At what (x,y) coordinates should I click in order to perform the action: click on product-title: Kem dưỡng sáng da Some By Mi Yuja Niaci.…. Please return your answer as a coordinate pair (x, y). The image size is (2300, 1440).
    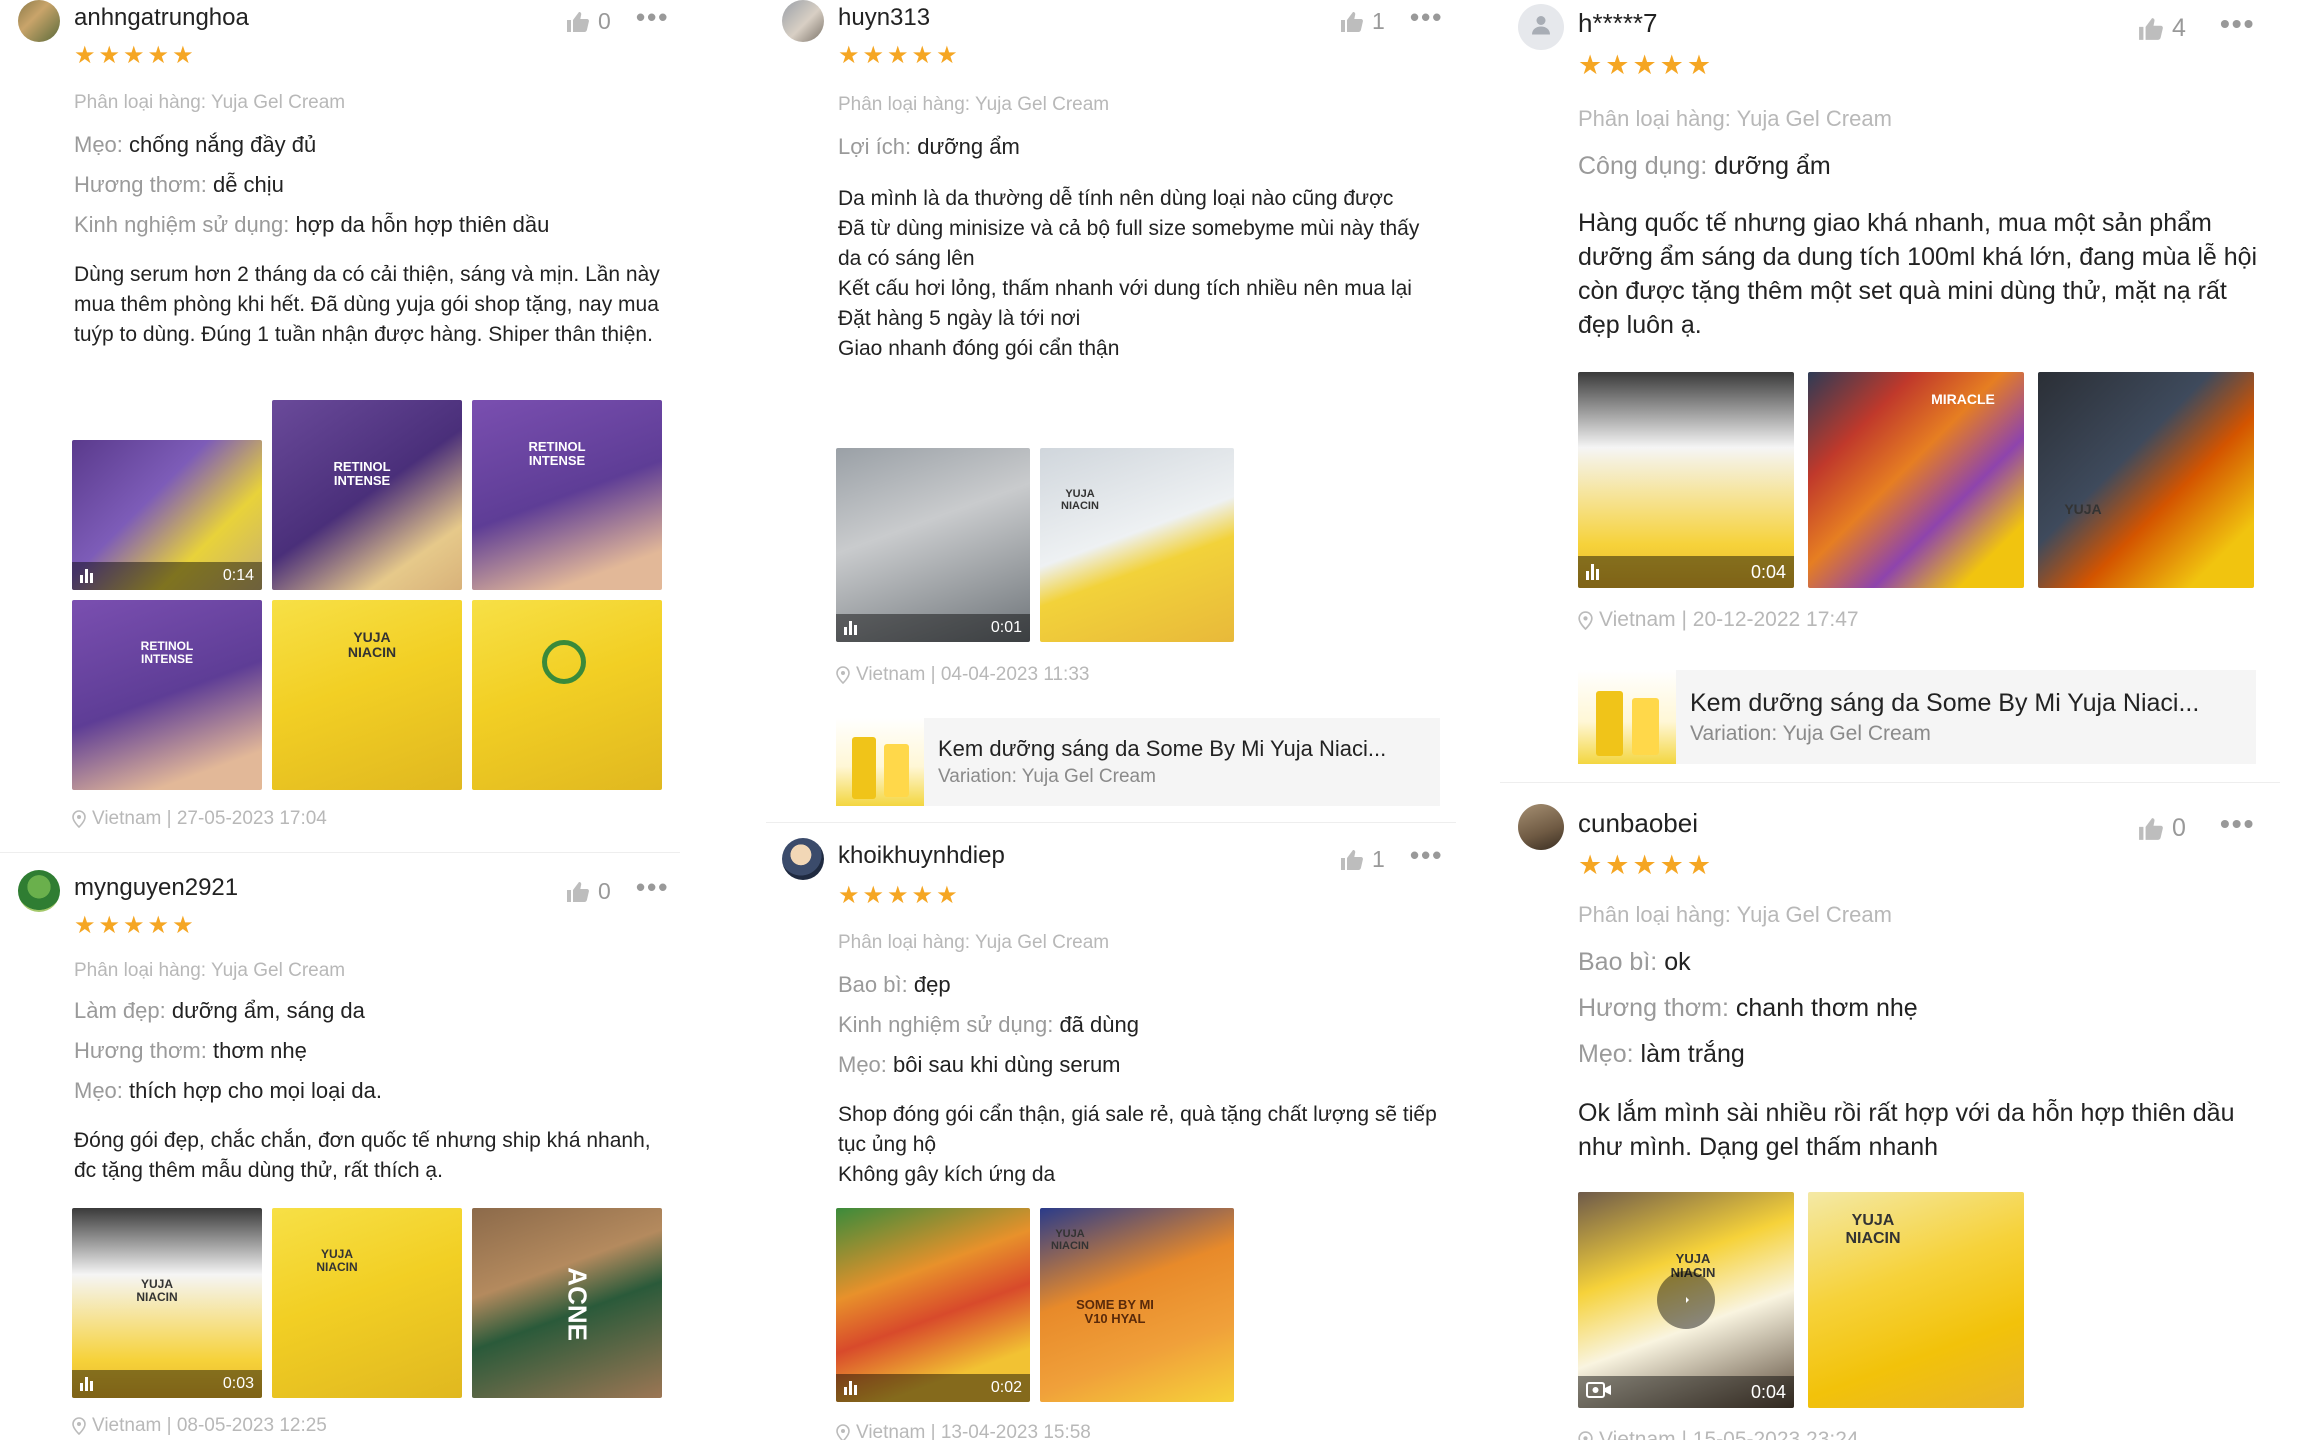
    Looking at the image, I should click on (1162, 748).